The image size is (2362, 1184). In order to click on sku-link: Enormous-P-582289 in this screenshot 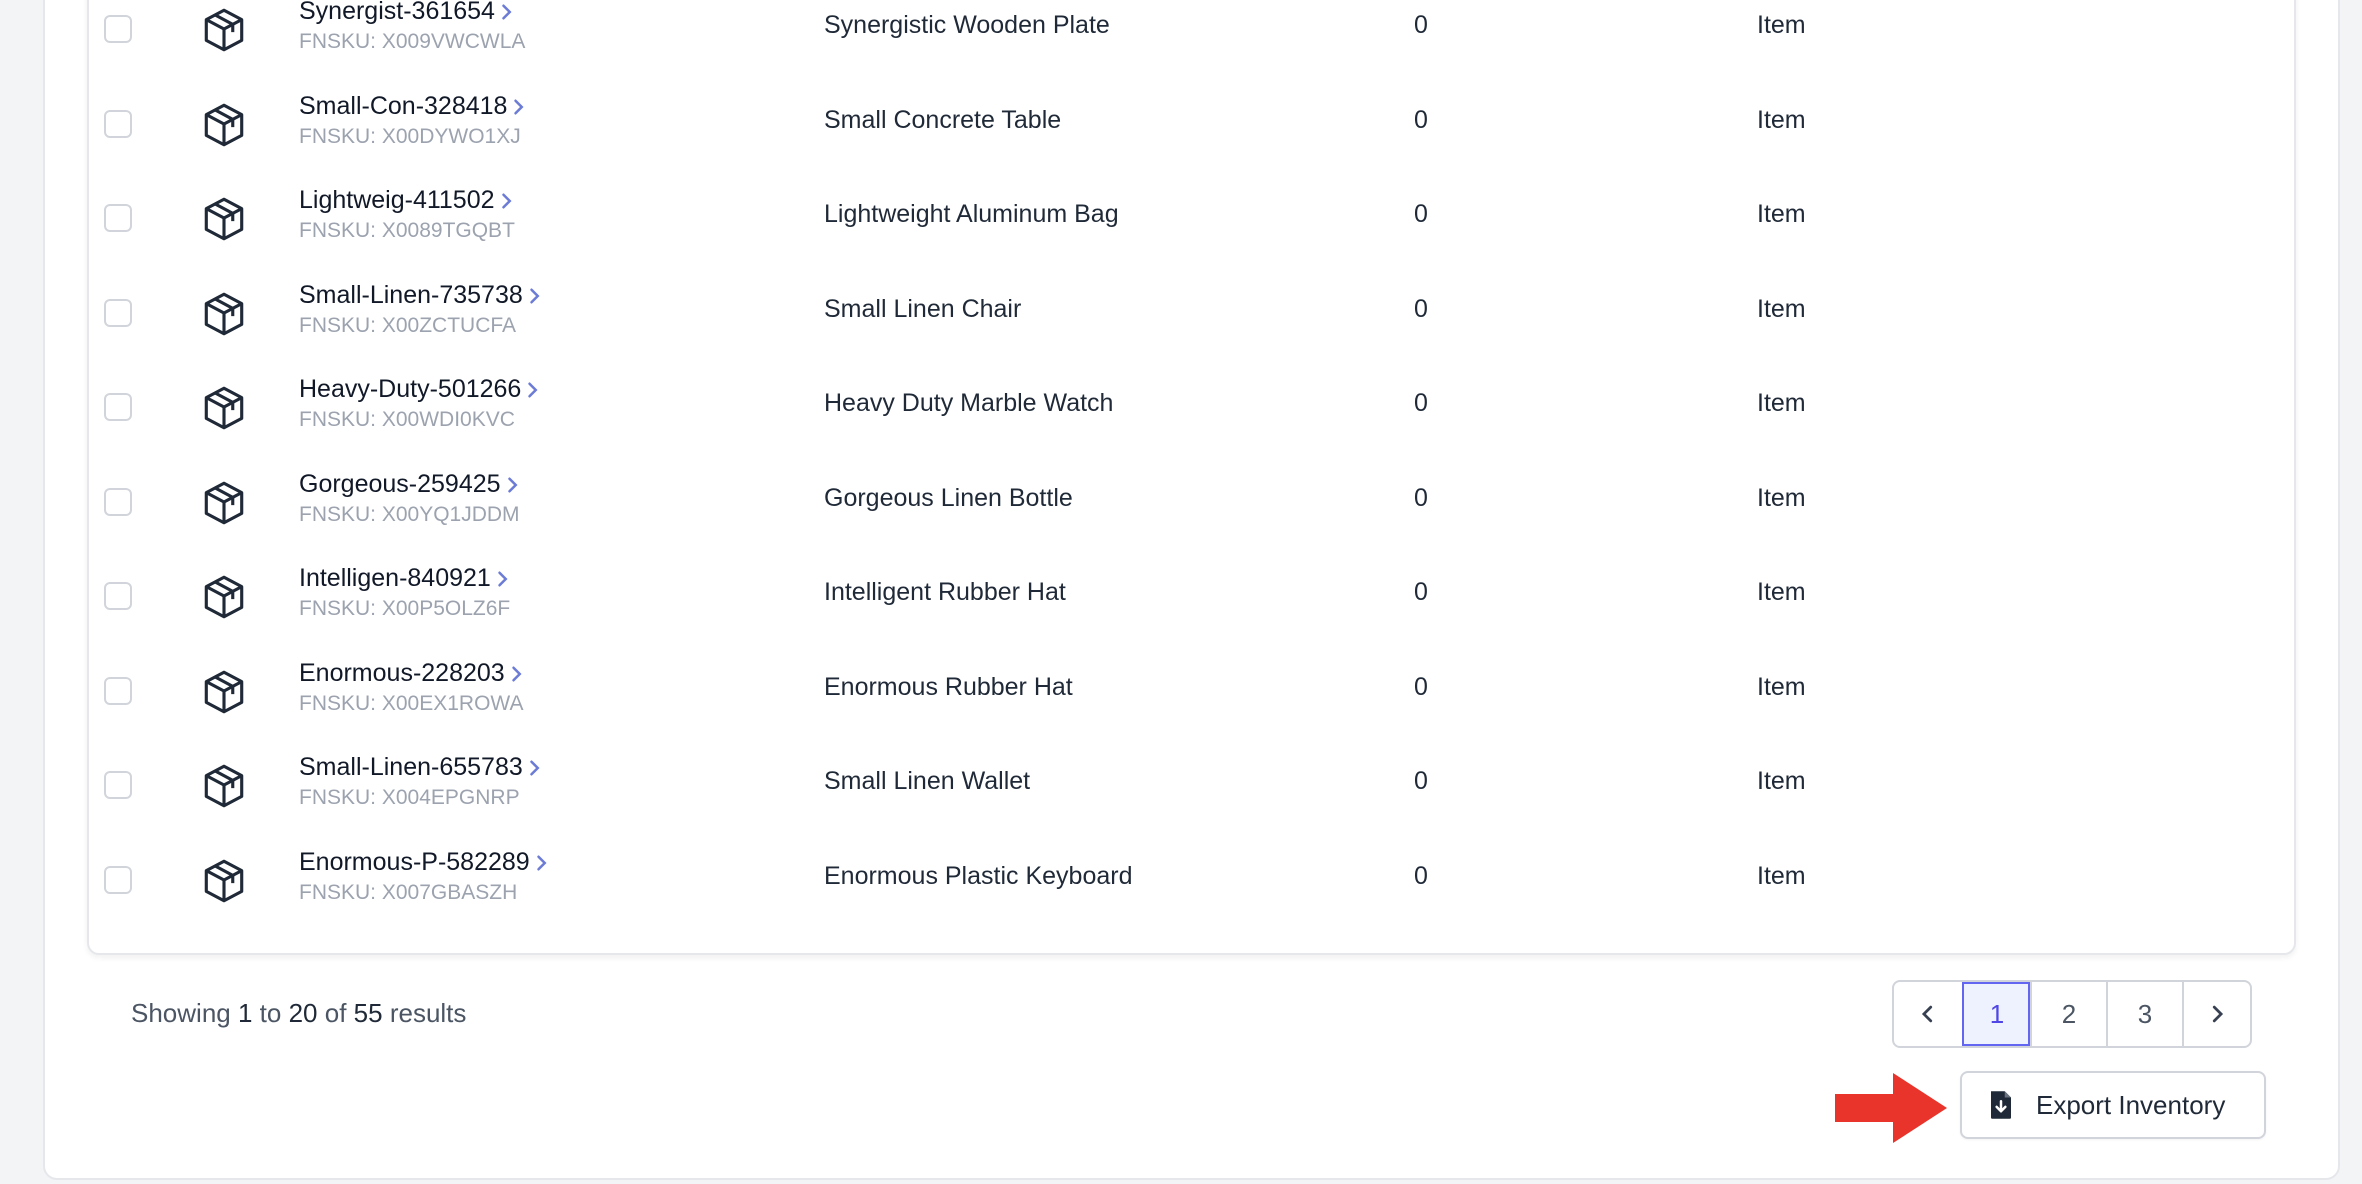, I will do `click(423, 862)`.